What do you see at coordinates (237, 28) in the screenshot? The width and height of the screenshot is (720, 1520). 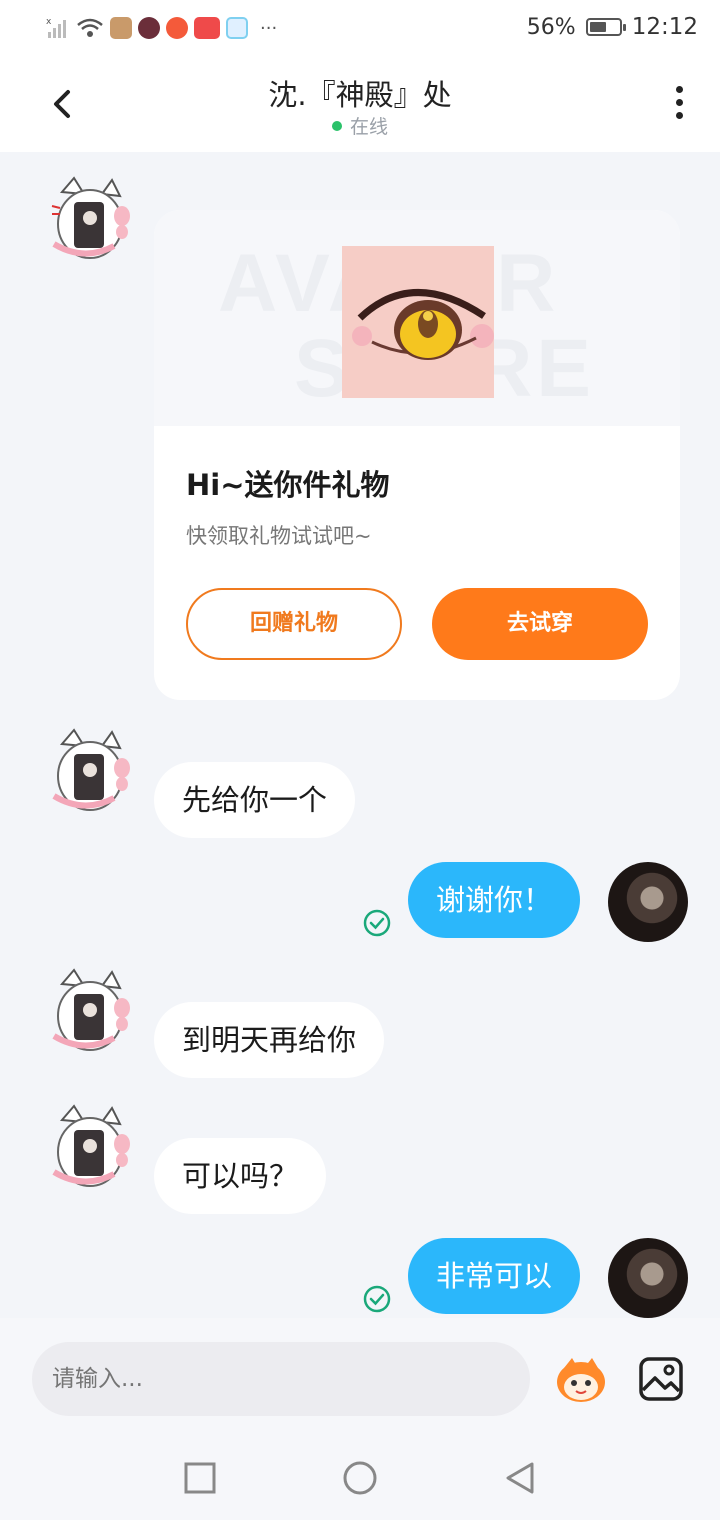 I see `browser-notification-icon` at bounding box center [237, 28].